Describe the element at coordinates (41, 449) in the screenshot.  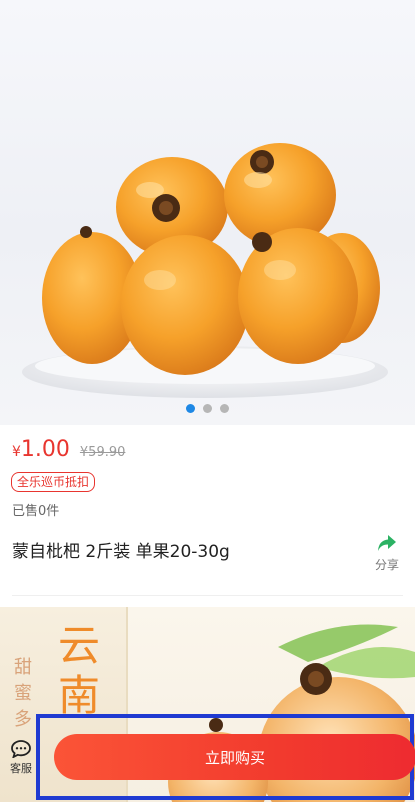
I see `current-price: ¥1.00` at that location.